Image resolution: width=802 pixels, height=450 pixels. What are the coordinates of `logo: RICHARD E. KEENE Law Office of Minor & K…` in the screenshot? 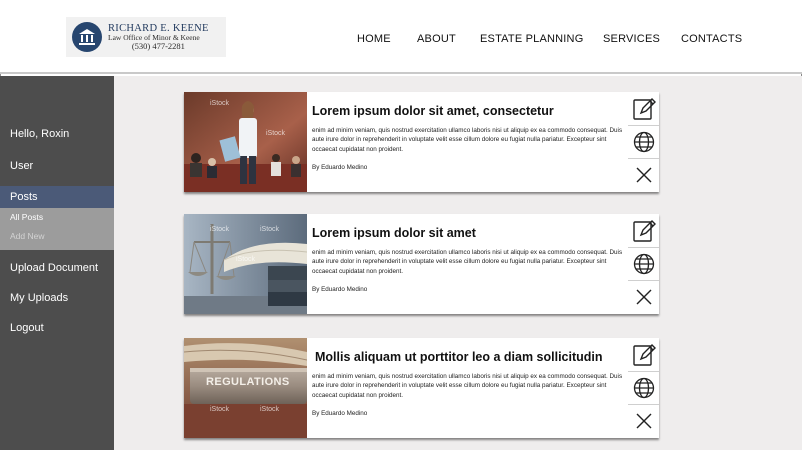 It's located at (146, 37).